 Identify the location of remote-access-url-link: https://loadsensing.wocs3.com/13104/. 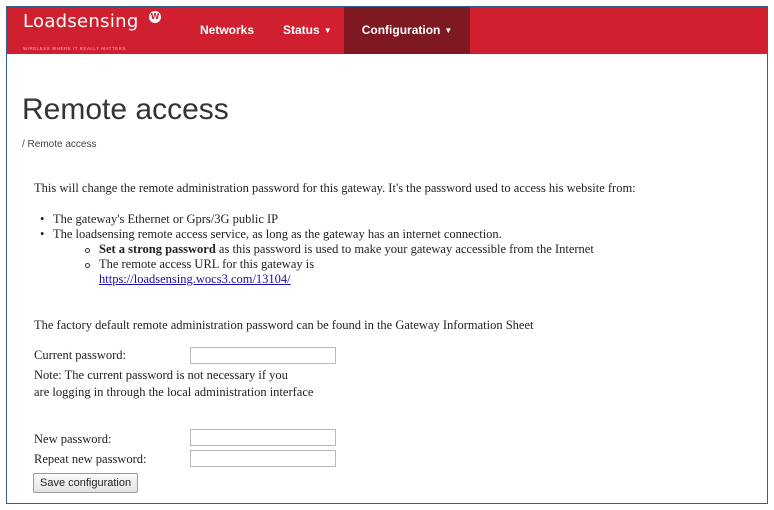
(195, 279).